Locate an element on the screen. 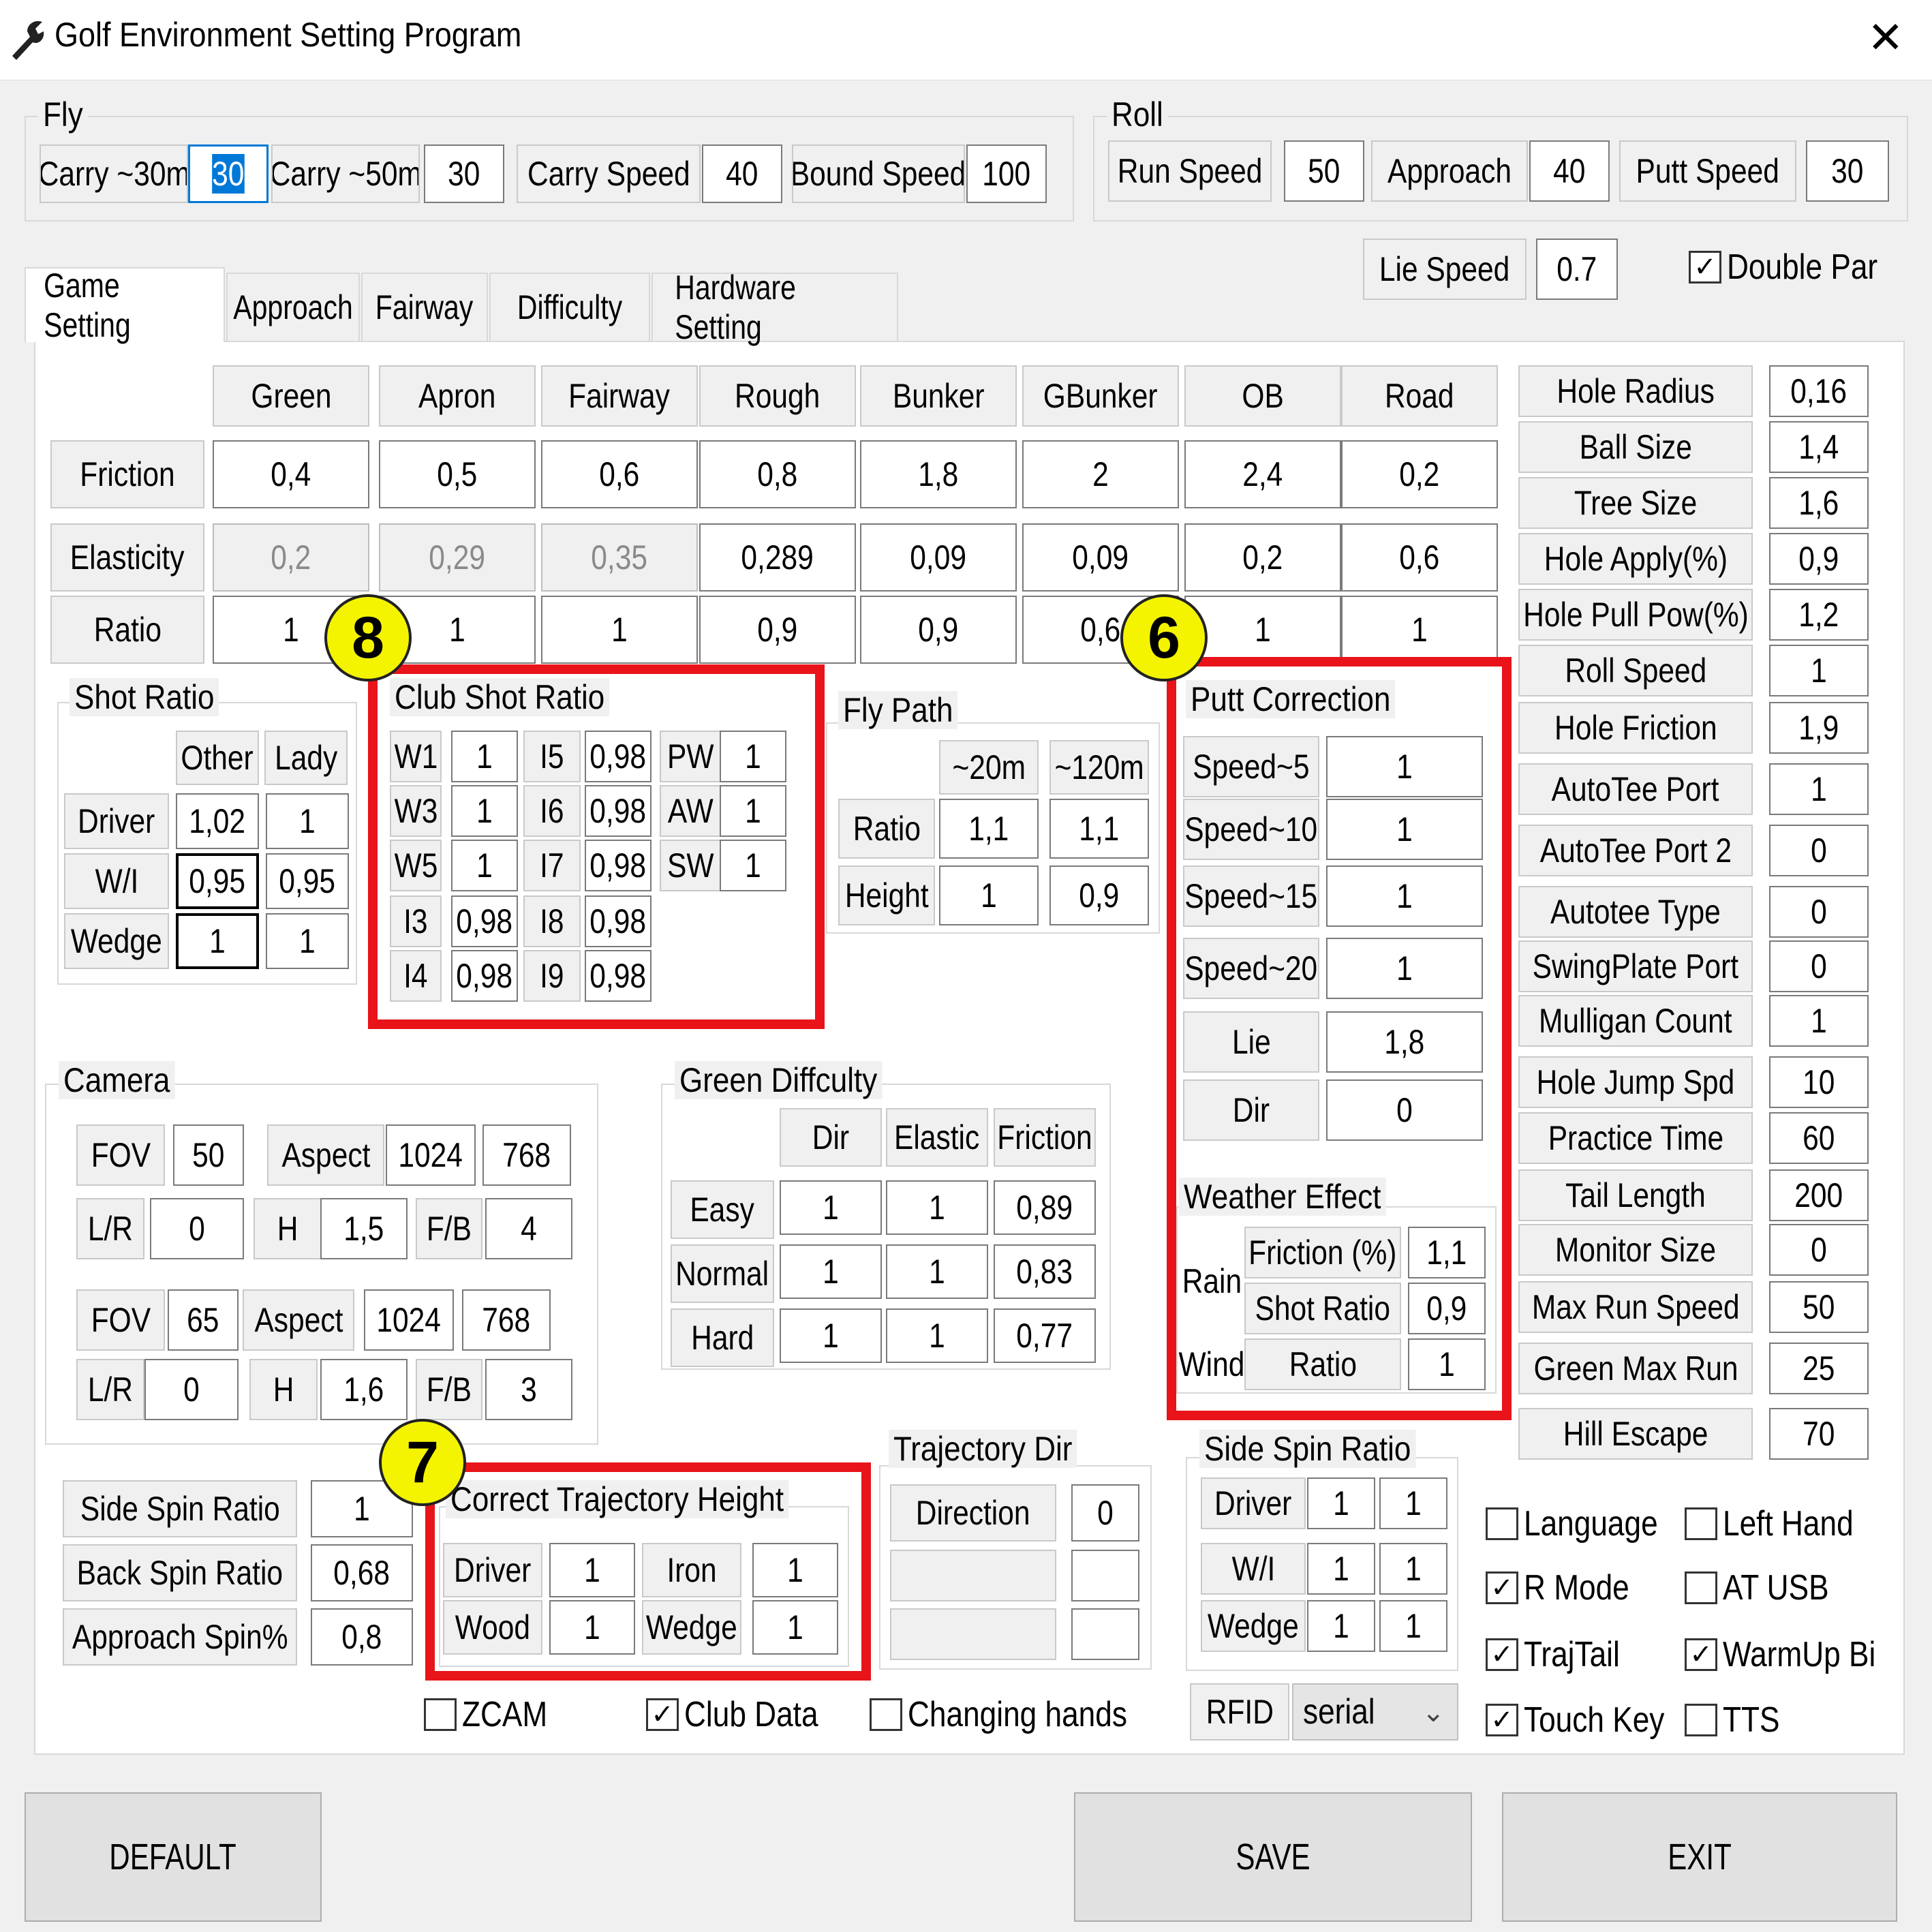 The height and width of the screenshot is (1932, 1932). run-speed-input: 50 is located at coordinates (1324, 171).